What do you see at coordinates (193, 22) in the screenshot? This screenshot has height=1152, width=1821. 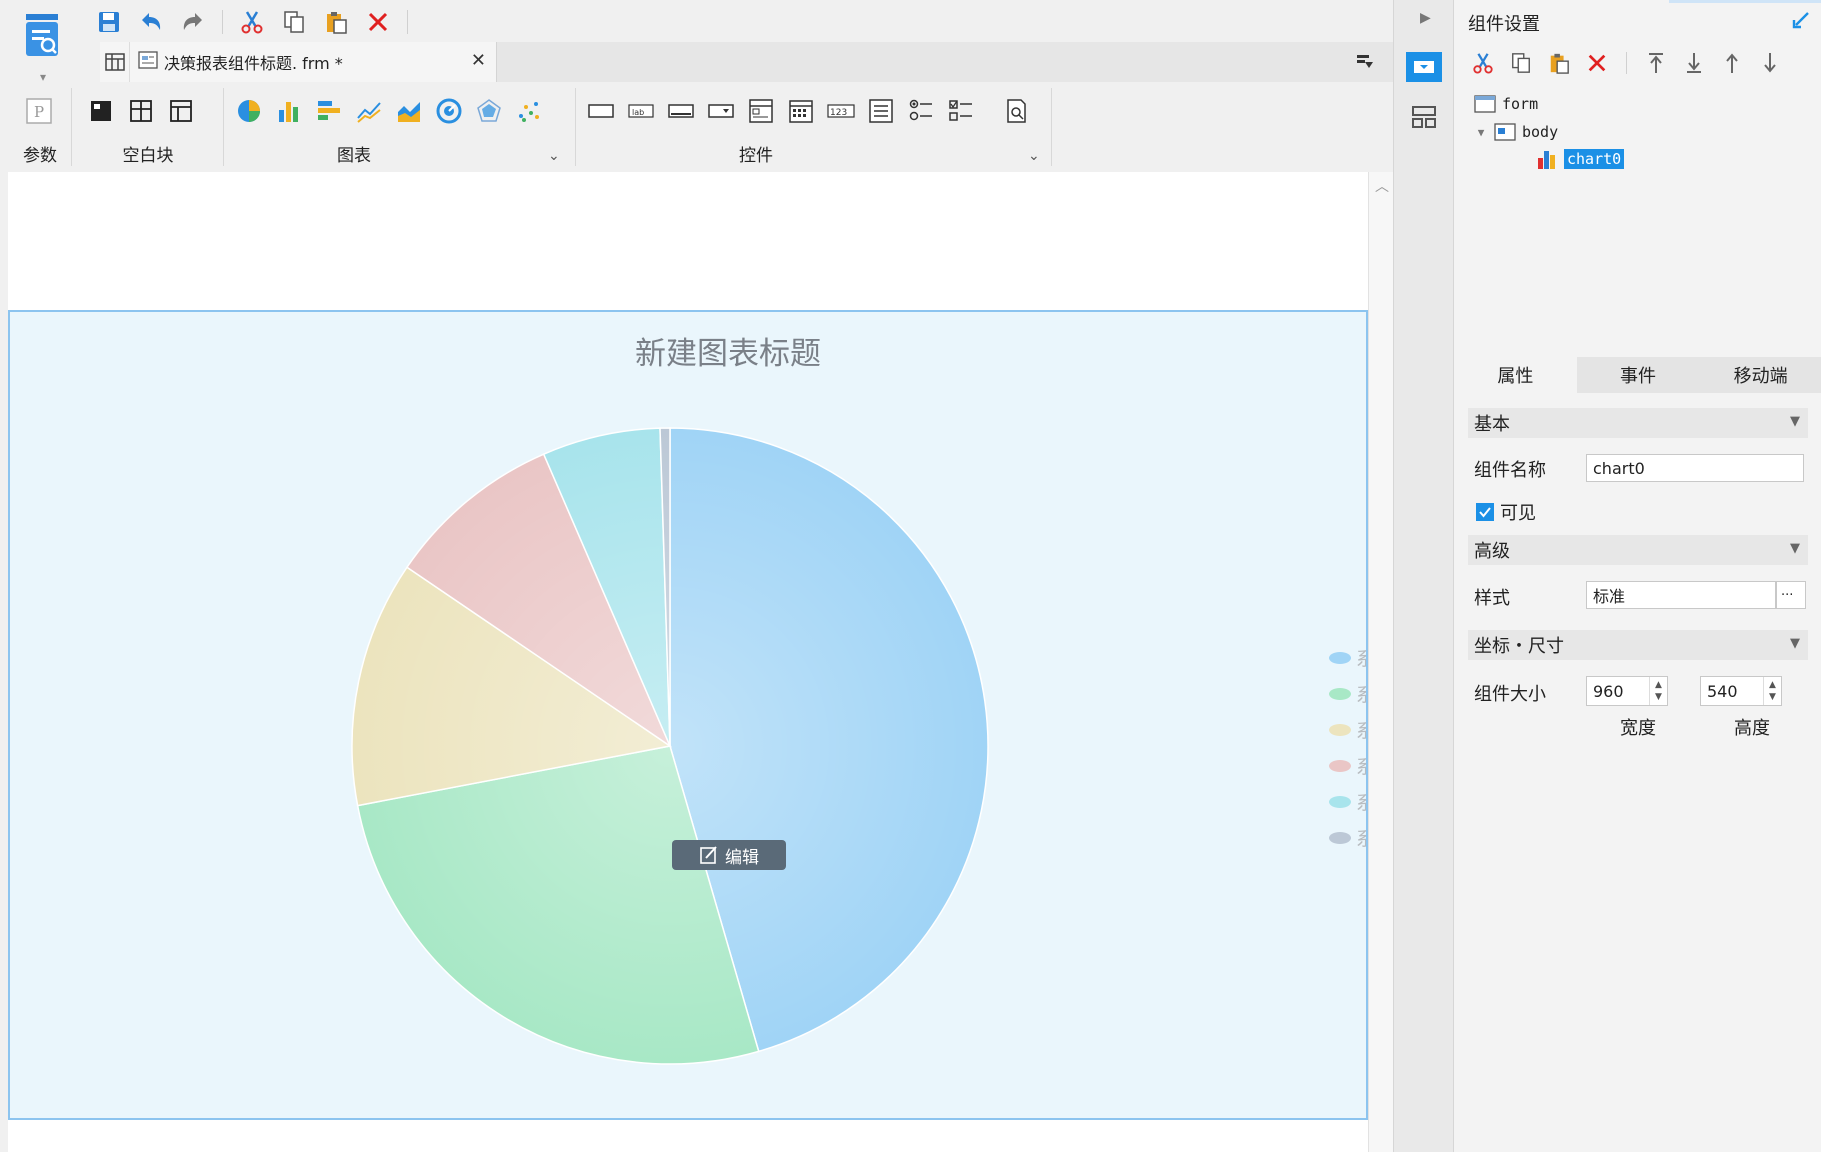 I see `redo-button` at bounding box center [193, 22].